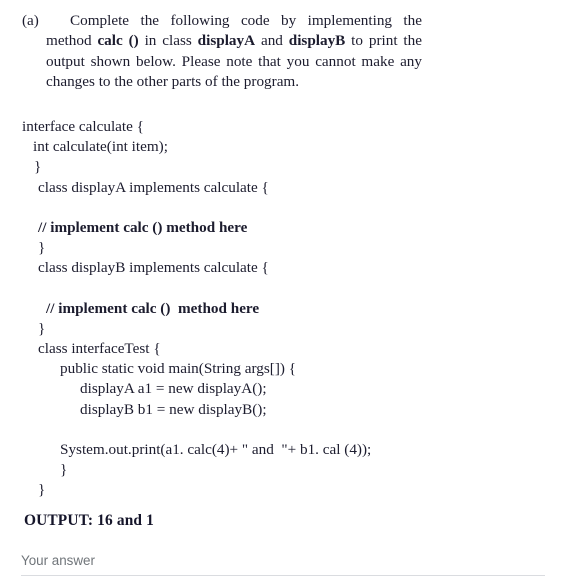 The height and width of the screenshot is (585, 564). Describe the element at coordinates (178, 369) in the screenshot. I see `code-line: public static void main(String args[]) {` at that location.